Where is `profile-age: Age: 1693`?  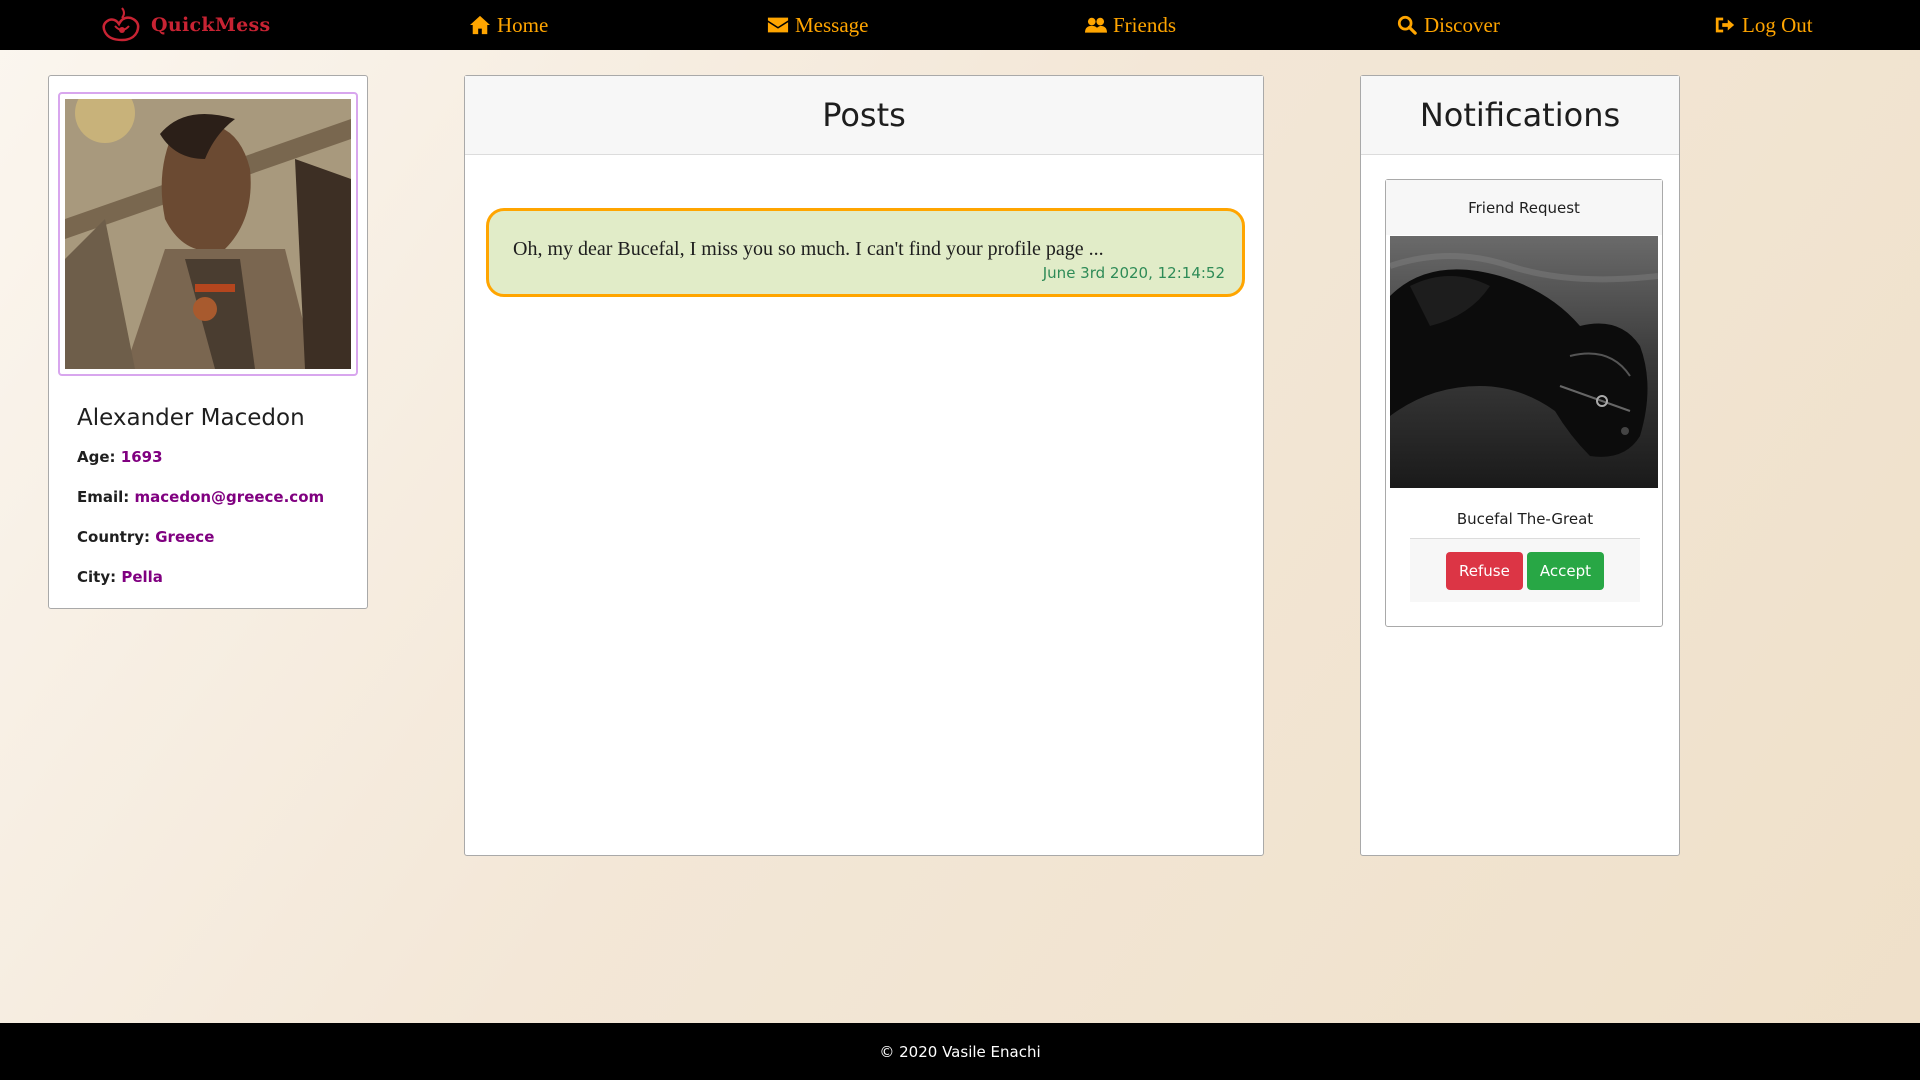
profile-age: Age: 1693 is located at coordinates (120, 457).